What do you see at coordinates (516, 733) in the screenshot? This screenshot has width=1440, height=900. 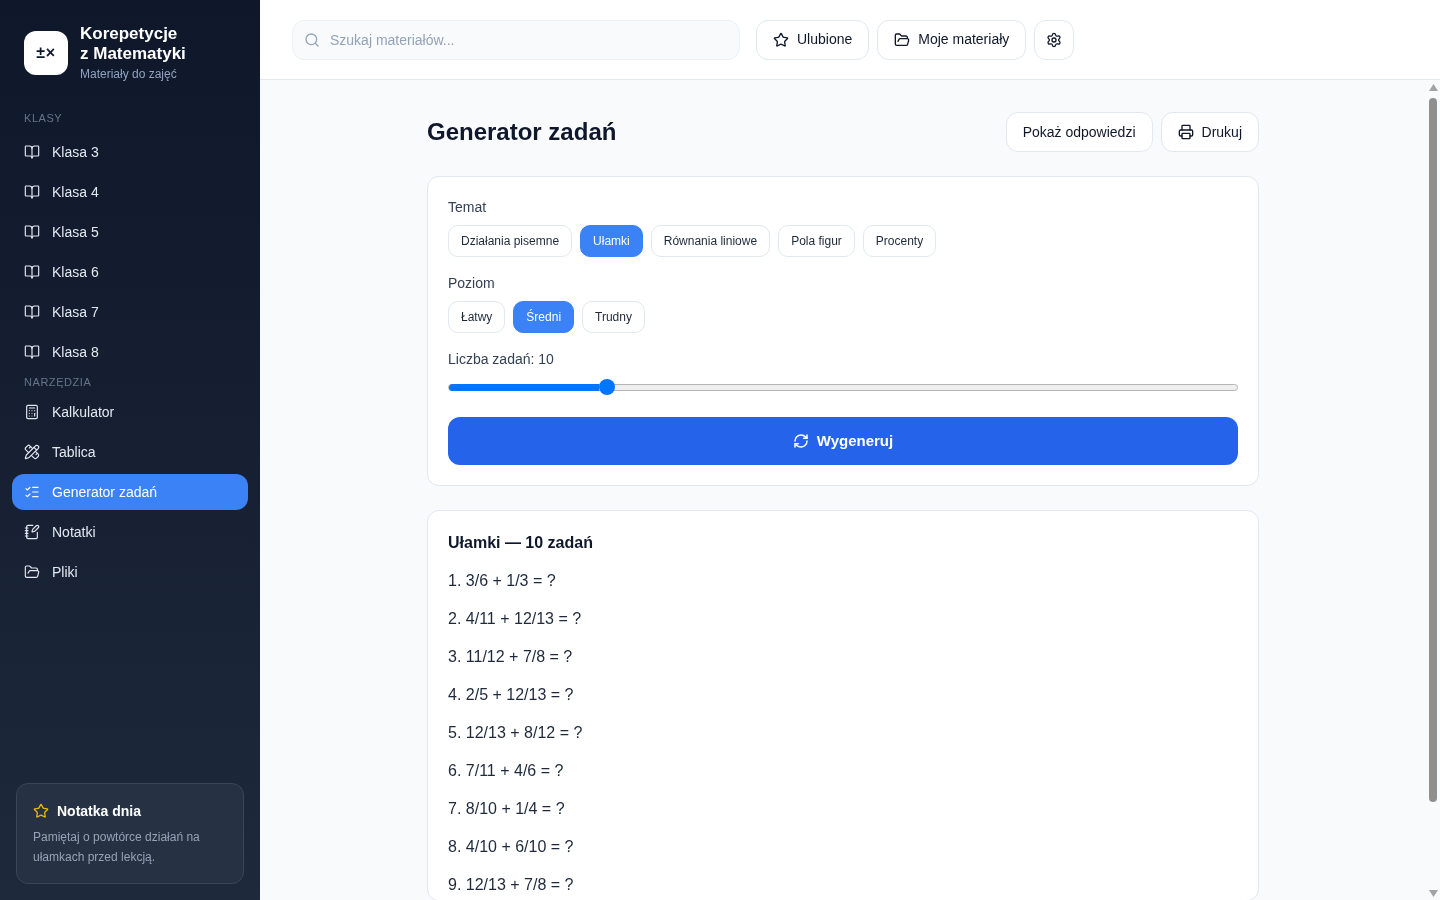 I see `problem-text: 5. 12/13 + 8/12 = ?` at bounding box center [516, 733].